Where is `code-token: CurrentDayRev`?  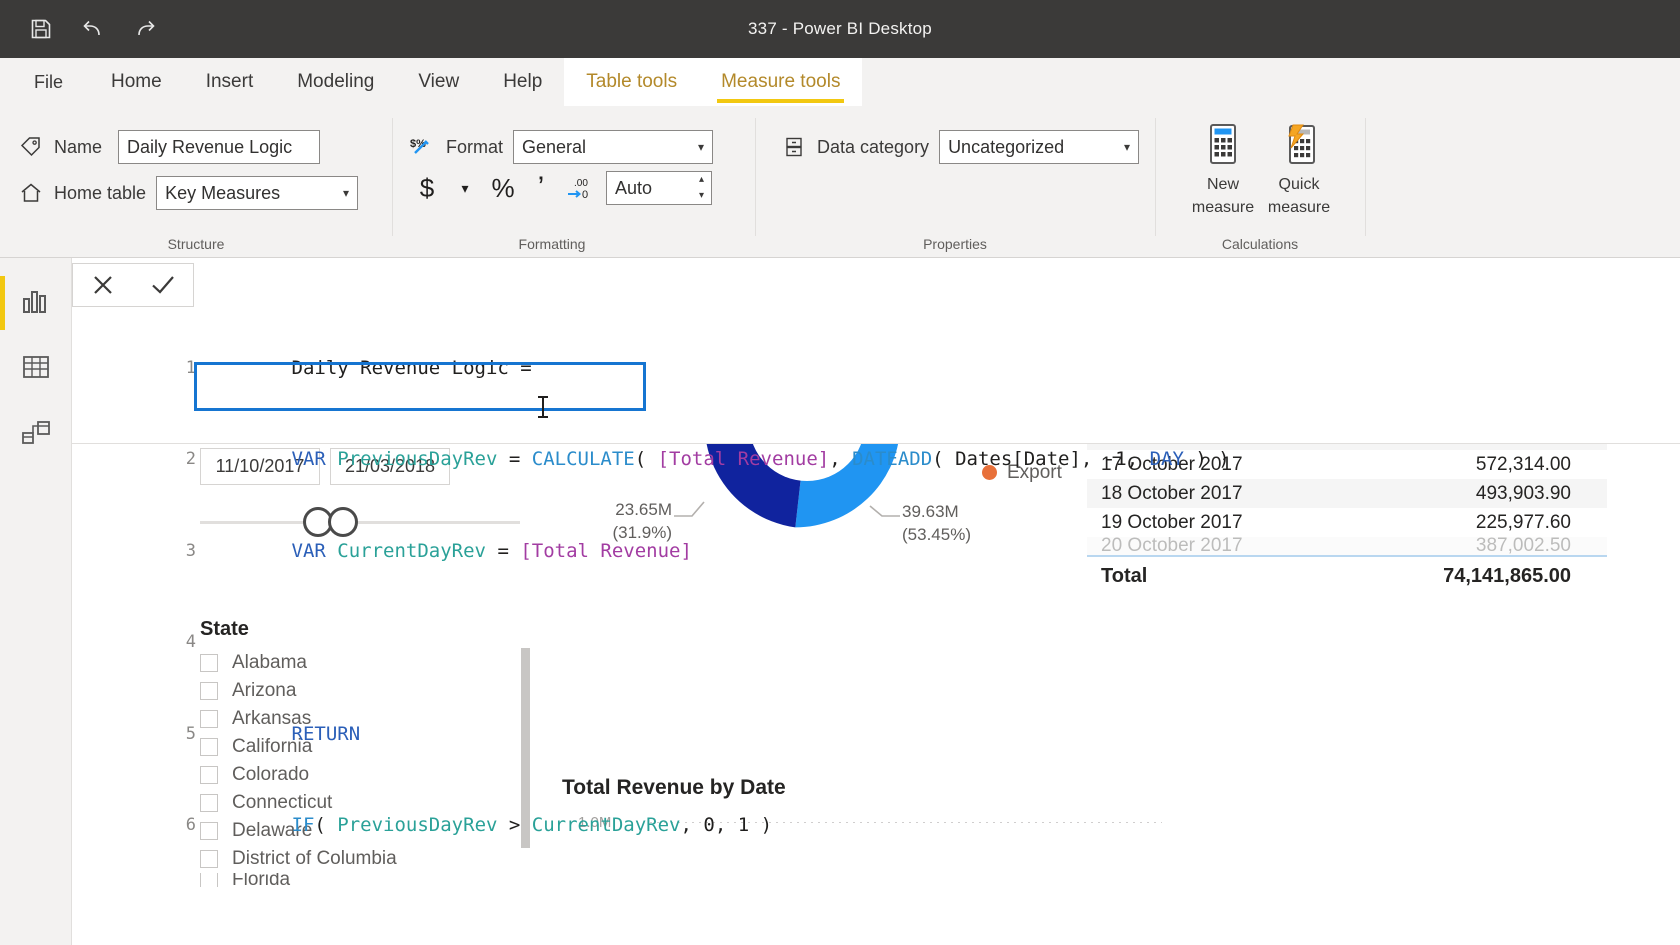 code-token: CurrentDayRev is located at coordinates (606, 825).